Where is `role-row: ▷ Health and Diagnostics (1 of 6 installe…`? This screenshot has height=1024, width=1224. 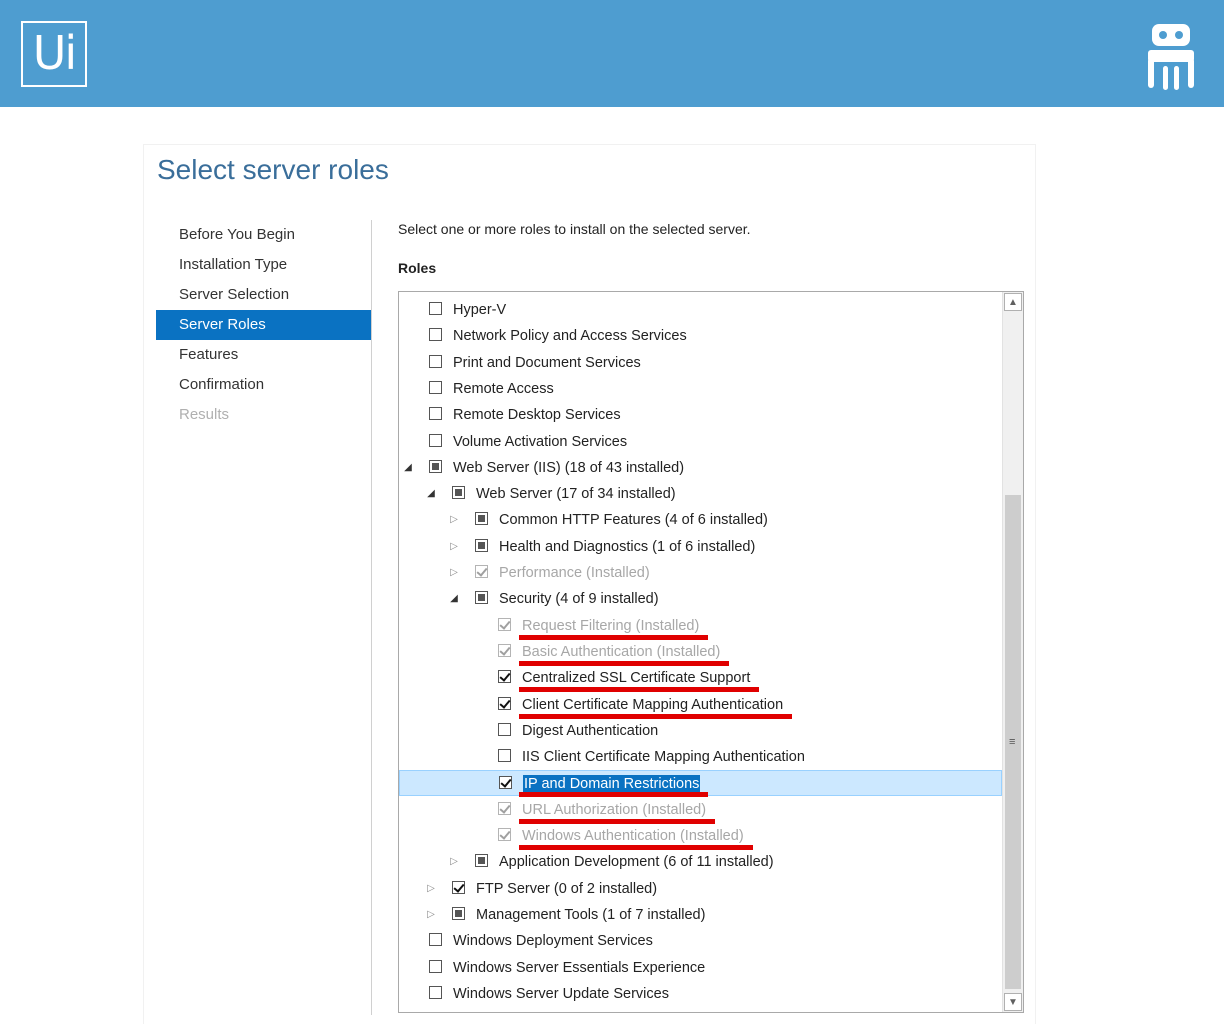
role-row: ▷ Health and Diagnostics (1 of 6 installe… is located at coordinates (700, 547).